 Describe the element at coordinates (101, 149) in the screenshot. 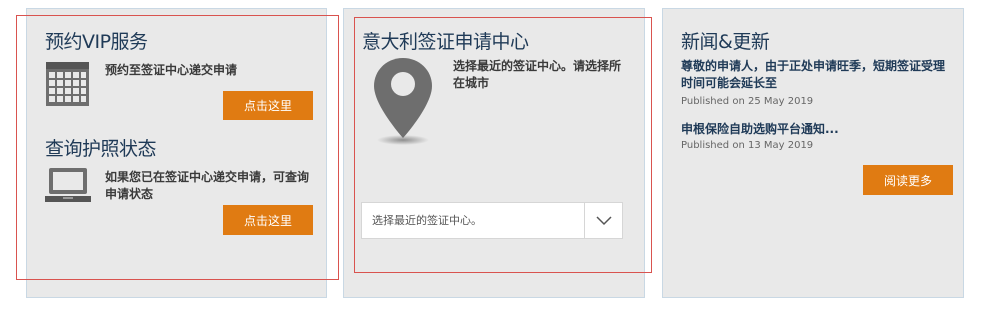

I see `passport-title: 查询护照状态` at that location.